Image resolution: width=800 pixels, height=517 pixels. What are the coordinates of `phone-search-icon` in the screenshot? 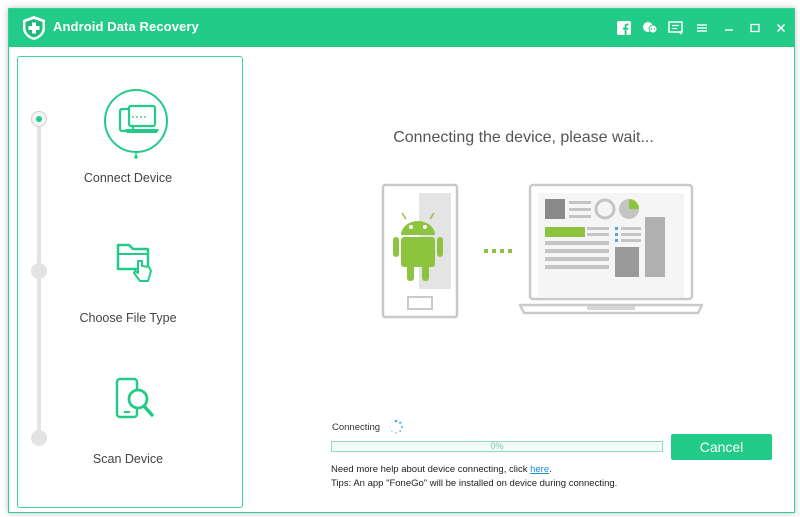 It's located at (134, 398).